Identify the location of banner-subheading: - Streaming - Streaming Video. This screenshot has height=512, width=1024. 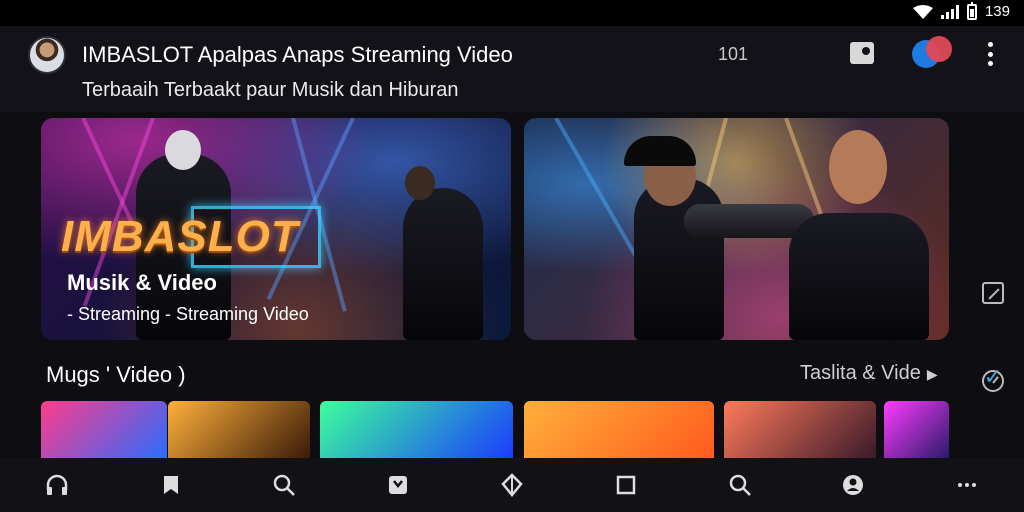
(188, 314).